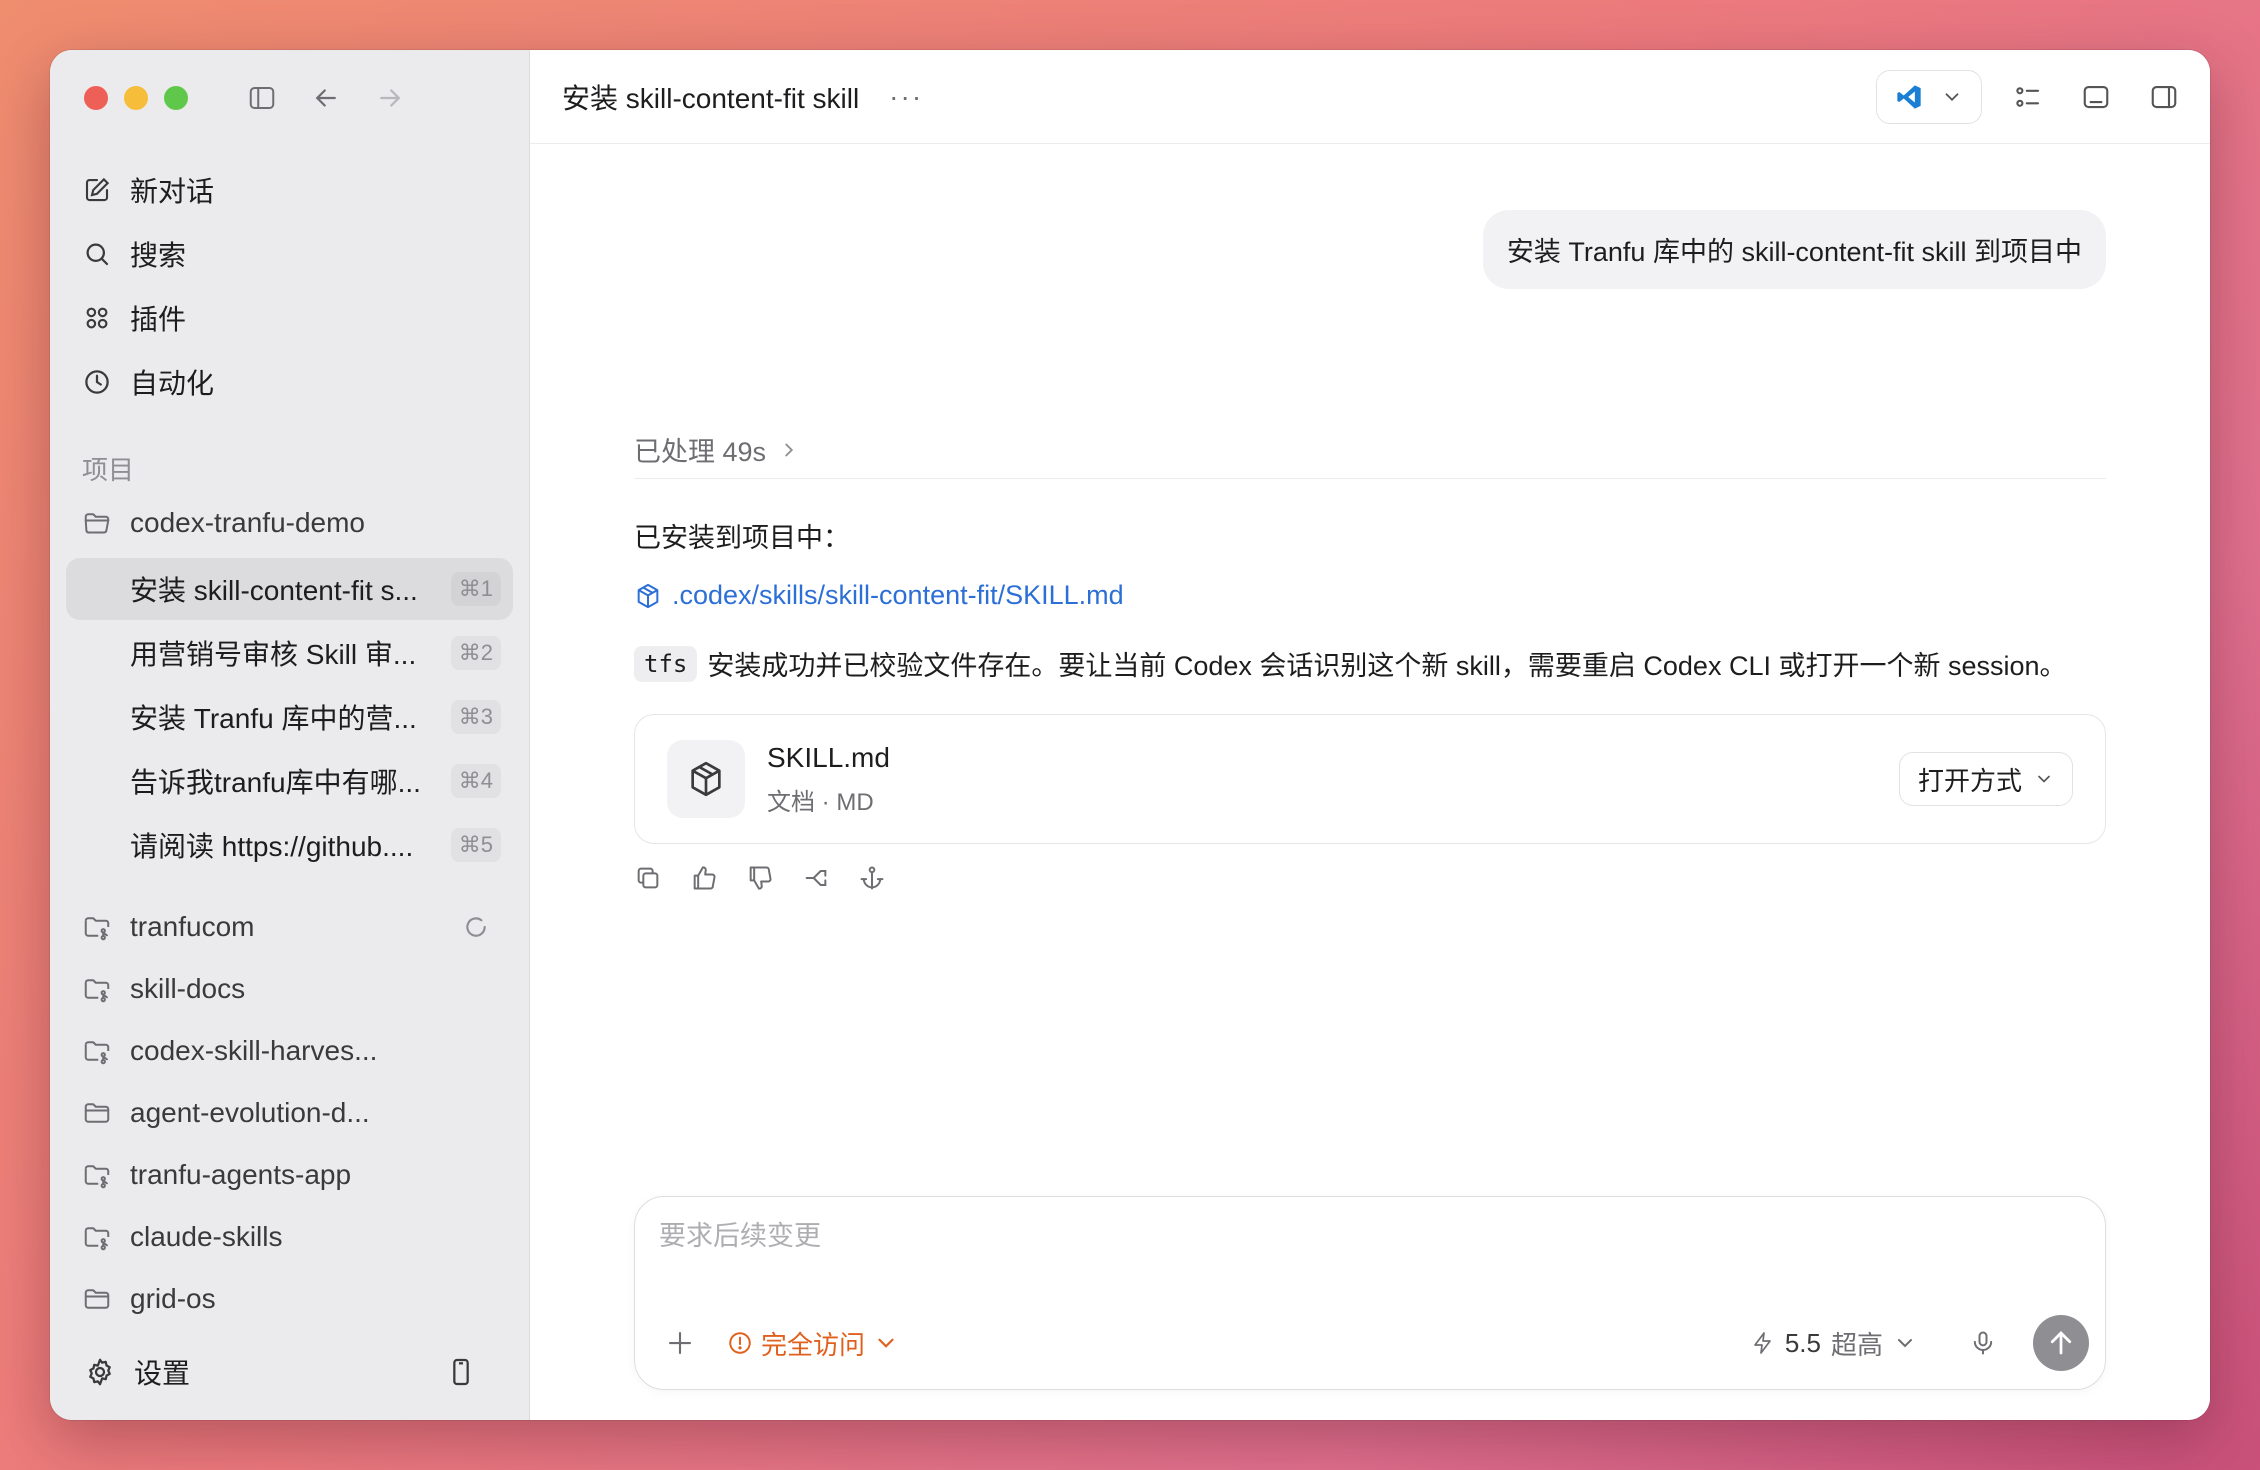 The image size is (2260, 1470). What do you see at coordinates (476, 927) in the screenshot?
I see `loading-spinner-icon` at bounding box center [476, 927].